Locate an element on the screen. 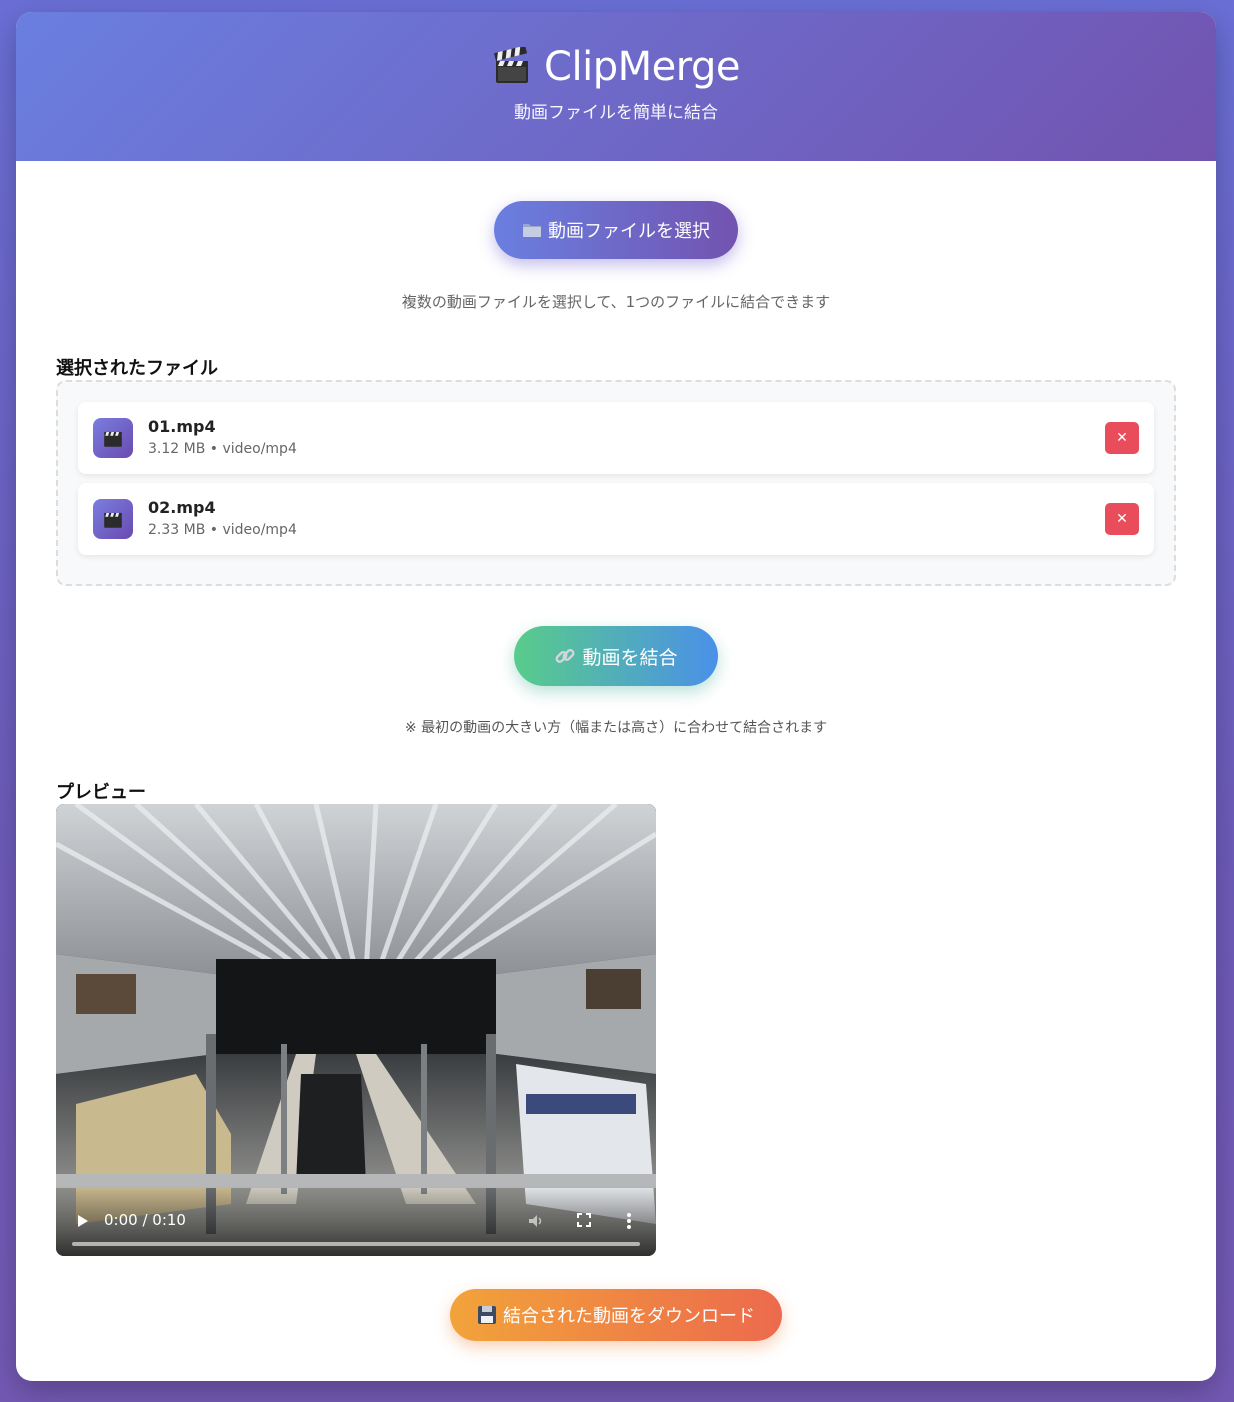  app-header: ClipMerge 動画ファイルを簡単に結合 is located at coordinates (616, 86).